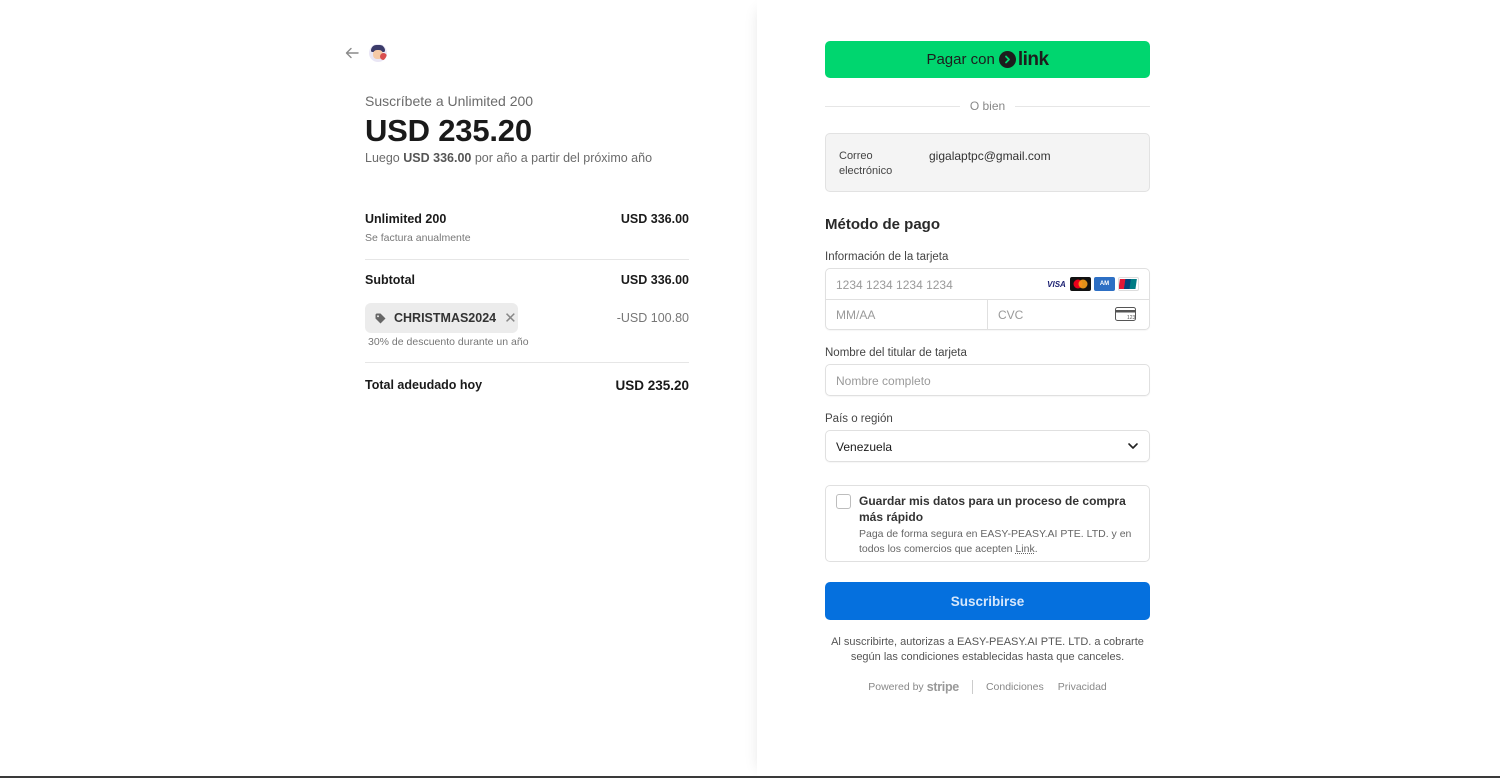 Image resolution: width=1500 pixels, height=778 pixels. What do you see at coordinates (1015, 687) in the screenshot?
I see `terms-link: Condiciones` at bounding box center [1015, 687].